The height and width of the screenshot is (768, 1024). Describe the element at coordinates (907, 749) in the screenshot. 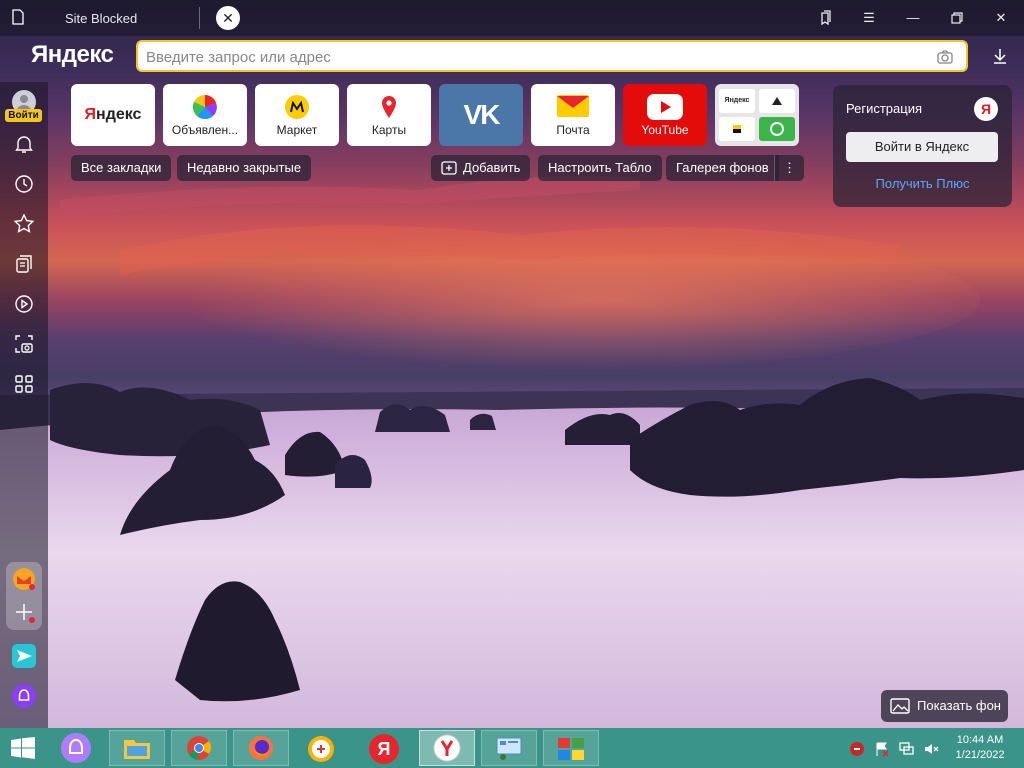

I see `network-tray-icon` at that location.